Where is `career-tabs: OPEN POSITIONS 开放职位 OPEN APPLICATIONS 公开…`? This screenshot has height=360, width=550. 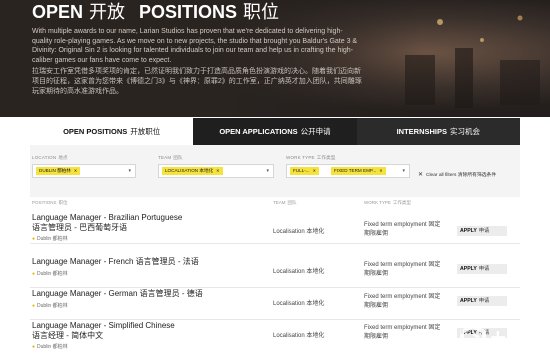 career-tabs: OPEN POSITIONS 开放职位 OPEN APPLICATIONS 公开… is located at coordinates (275, 131).